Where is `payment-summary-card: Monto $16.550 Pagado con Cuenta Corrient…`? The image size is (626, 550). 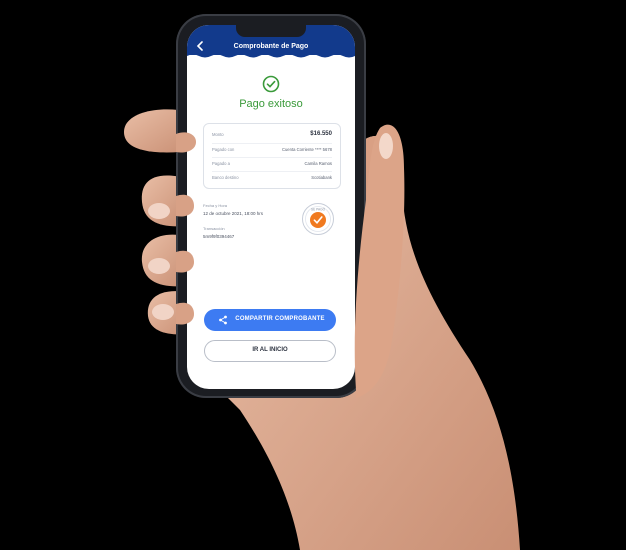
payment-summary-card: Monto $16.550 Pagado con Cuenta Corrient… is located at coordinates (272, 156).